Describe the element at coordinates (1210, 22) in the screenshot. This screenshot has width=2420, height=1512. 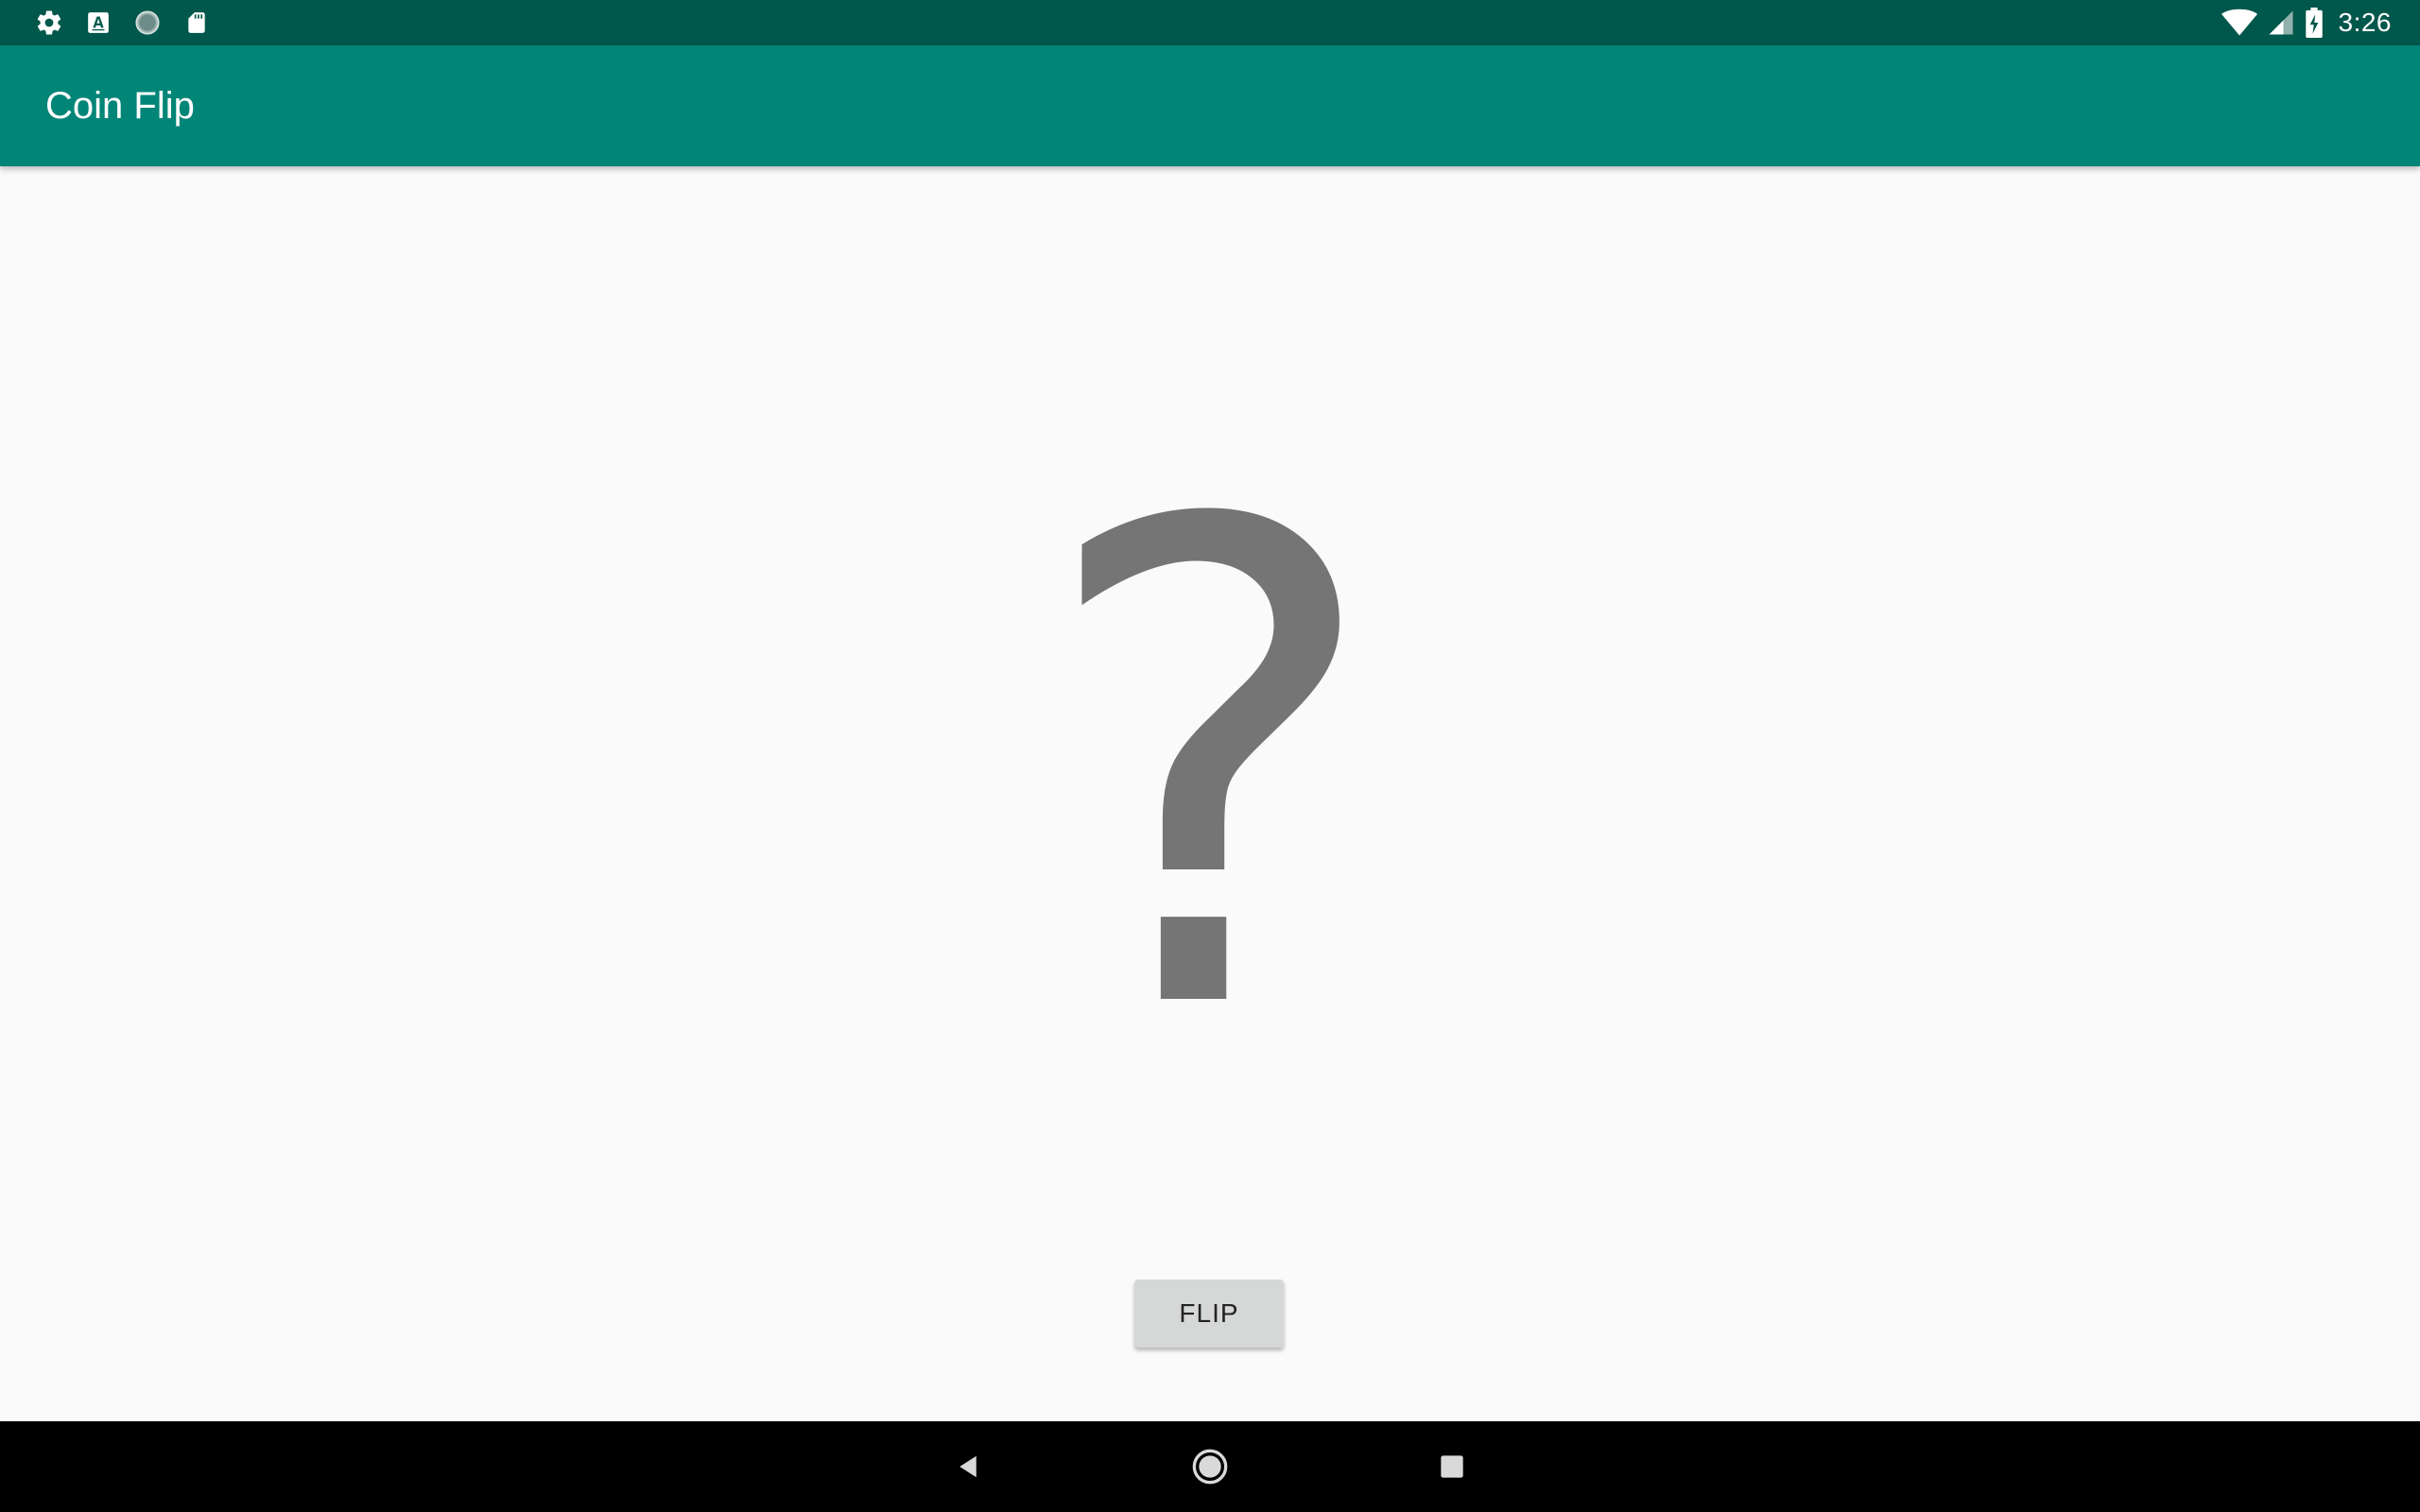
I see `status-bar: 3:26` at that location.